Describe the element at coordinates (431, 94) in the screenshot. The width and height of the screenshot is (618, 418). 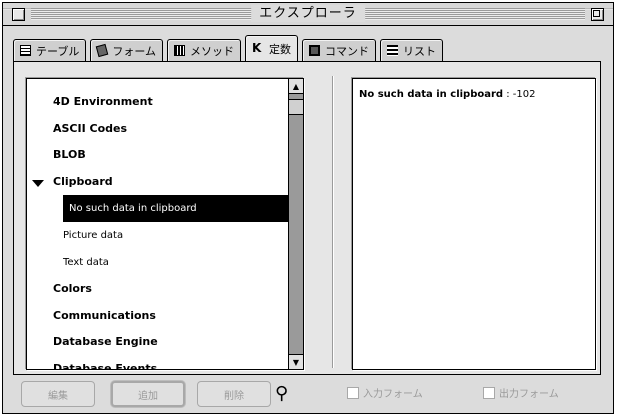
I see `constant-name: No such data in clipboard` at that location.